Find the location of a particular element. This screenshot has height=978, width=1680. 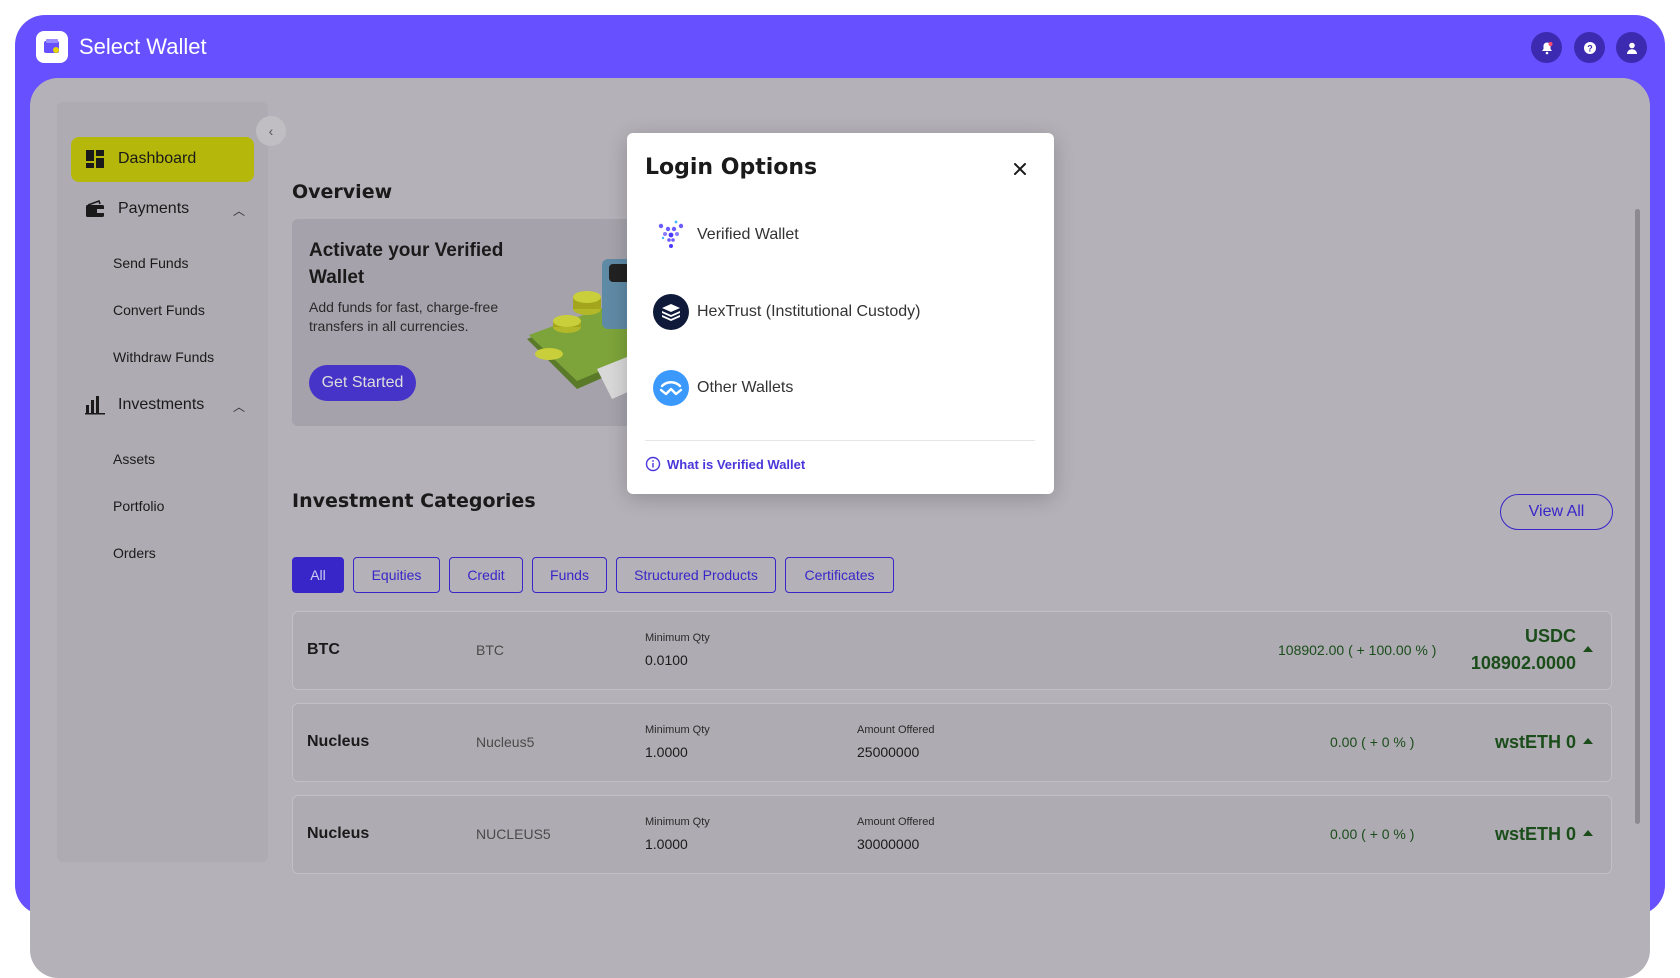

asset-symbol: Nucleus5 is located at coordinates (505, 742).